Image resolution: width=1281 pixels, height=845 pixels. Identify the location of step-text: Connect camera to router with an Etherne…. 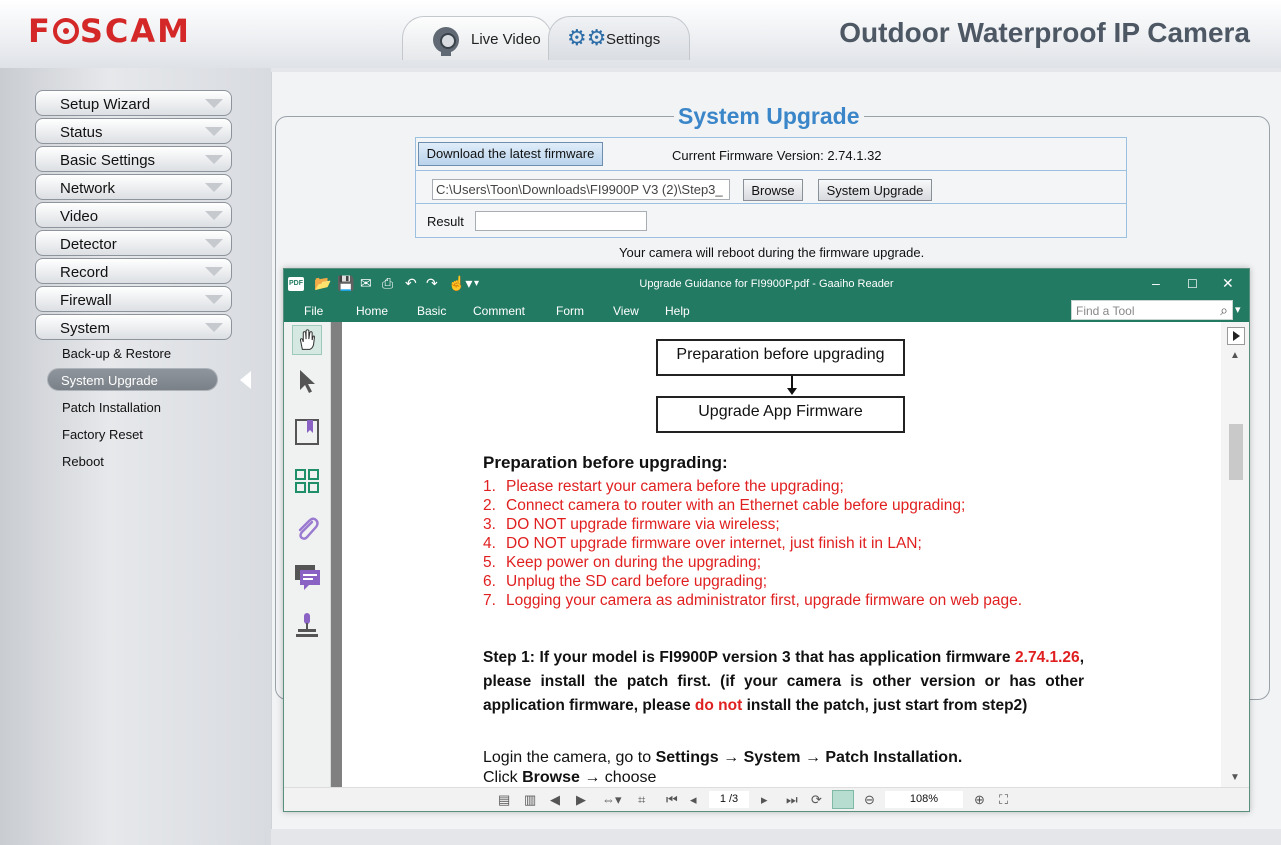
(736, 505).